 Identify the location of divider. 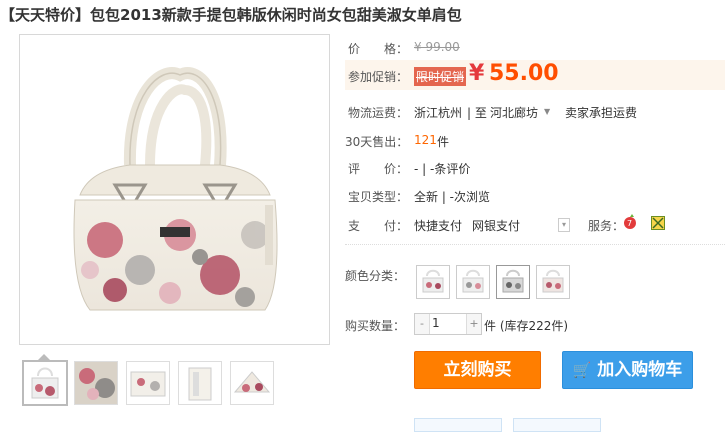
(535, 244).